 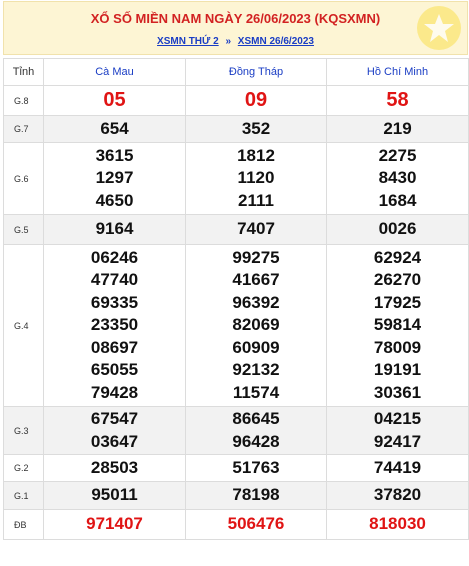 What do you see at coordinates (114, 347) in the screenshot?
I see `prize-number: 08697` at bounding box center [114, 347].